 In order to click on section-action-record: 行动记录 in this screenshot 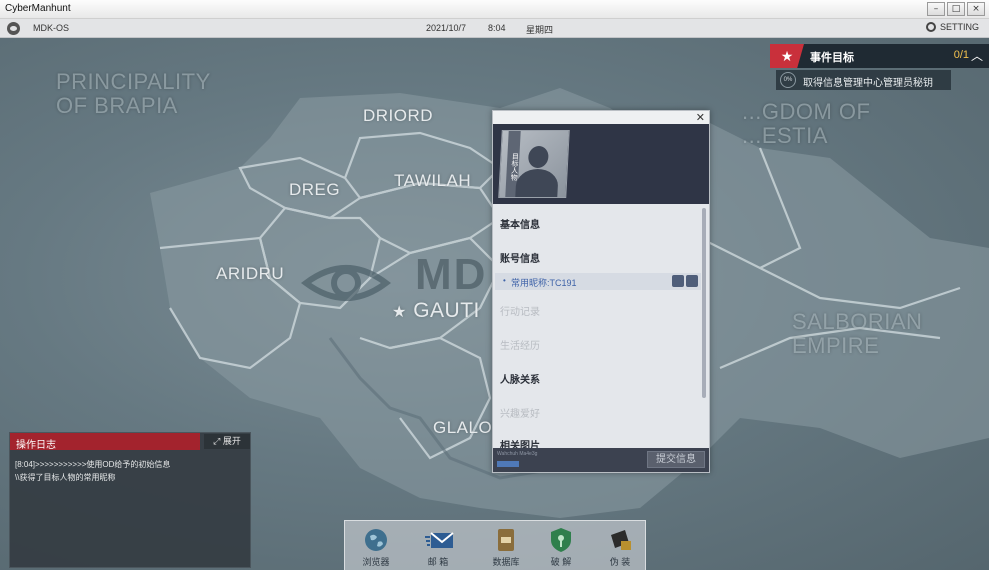, I will do `click(520, 310)`.